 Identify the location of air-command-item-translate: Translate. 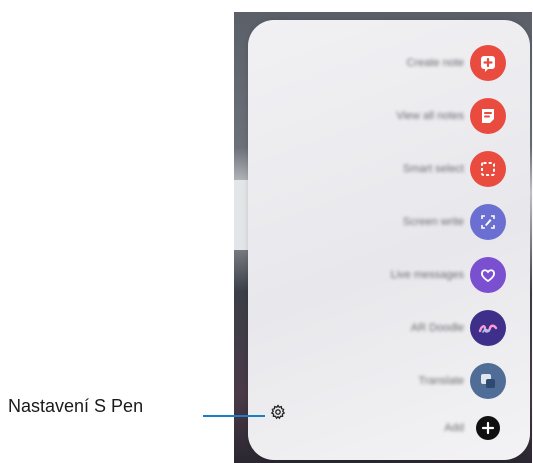
(389, 381).